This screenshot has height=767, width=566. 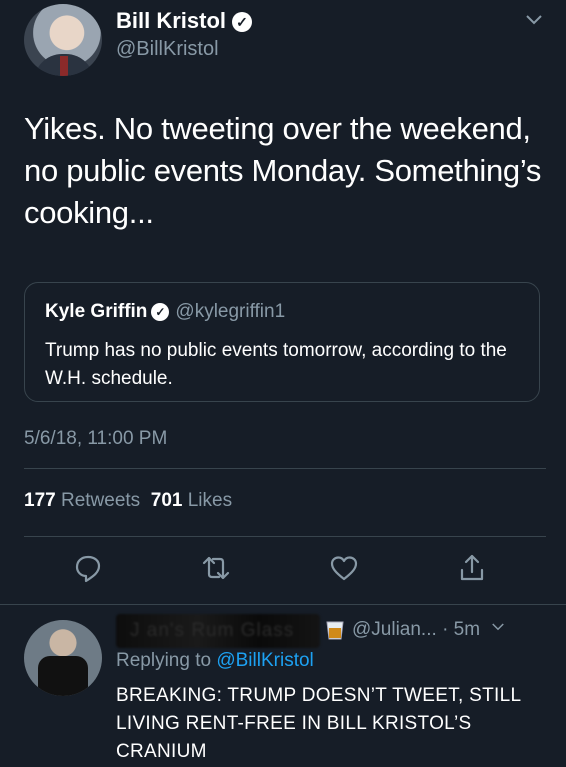 I want to click on share-icon, so click(x=472, y=568).